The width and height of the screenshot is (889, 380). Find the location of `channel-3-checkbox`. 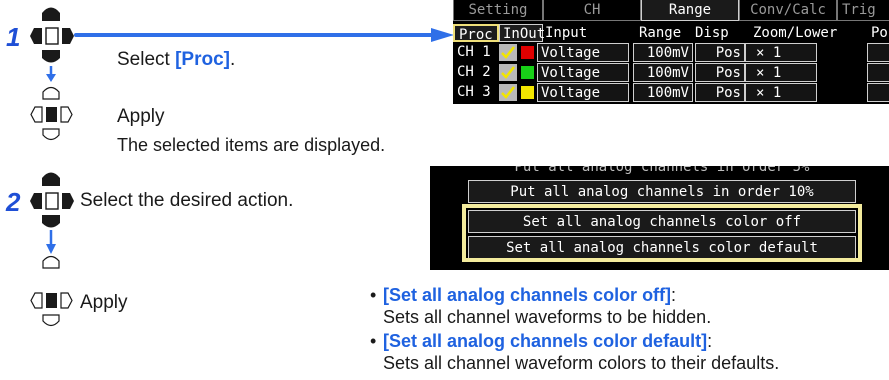

channel-3-checkbox is located at coordinates (508, 92).